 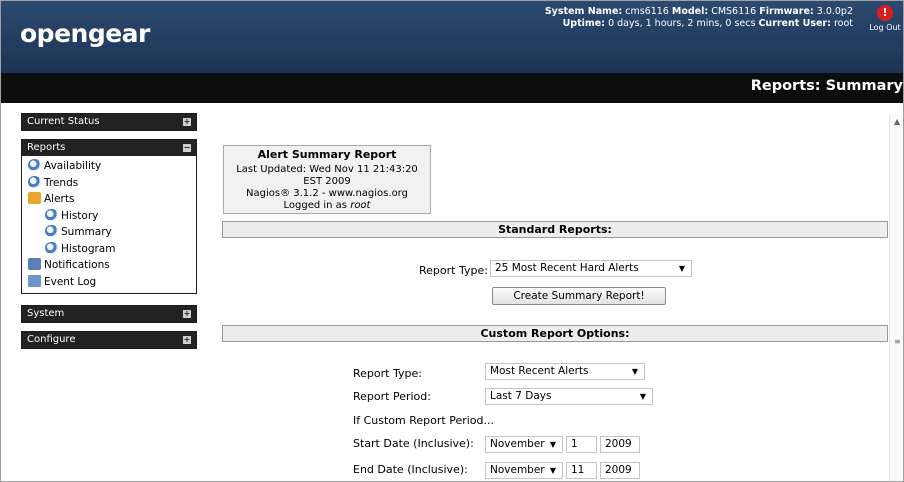 I want to click on sidebar-item-trends: Trends, so click(x=109, y=183).